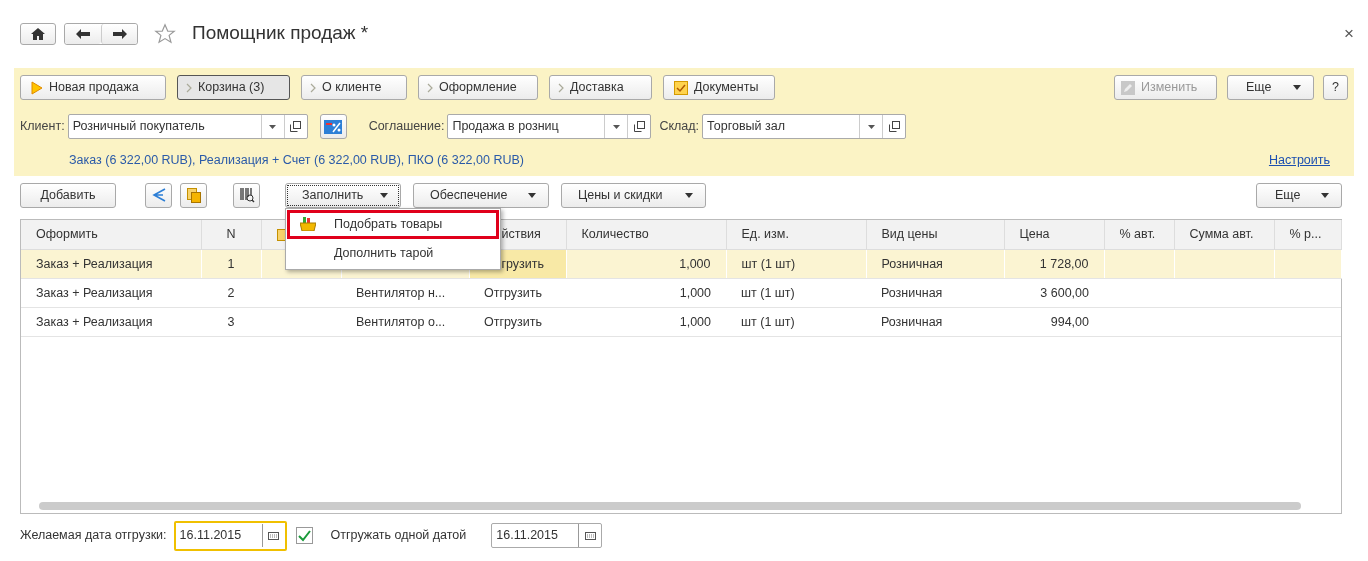  Describe the element at coordinates (296, 160) in the screenshot. I see `documents-summary-link: Заказ (6 322,00 RUB), Реализация + Счет (6 322,00 RUB), ПКО (6 322,00 RUB)` at that location.